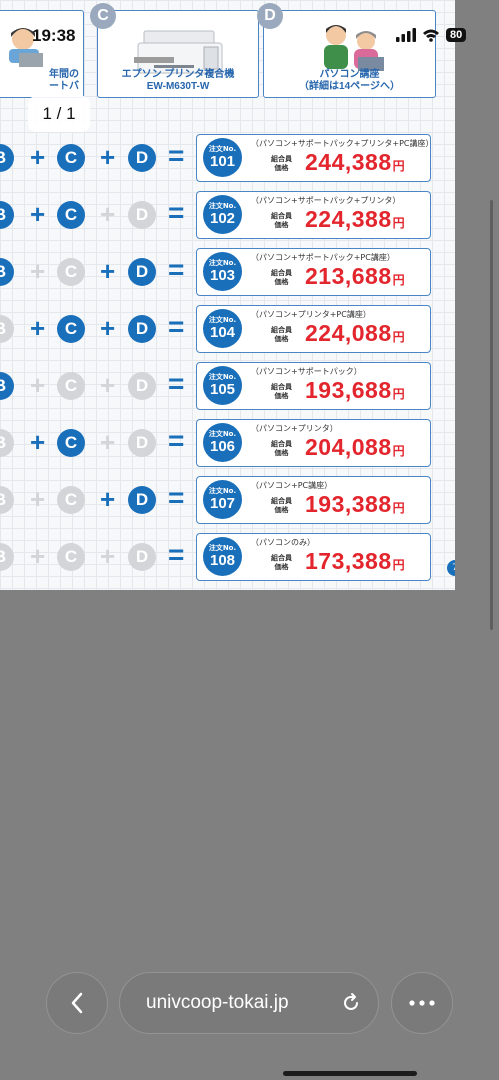 This screenshot has height=1080, width=499. Describe the element at coordinates (59, 114) in the screenshot. I see `page-indicator: 1 / 1` at that location.